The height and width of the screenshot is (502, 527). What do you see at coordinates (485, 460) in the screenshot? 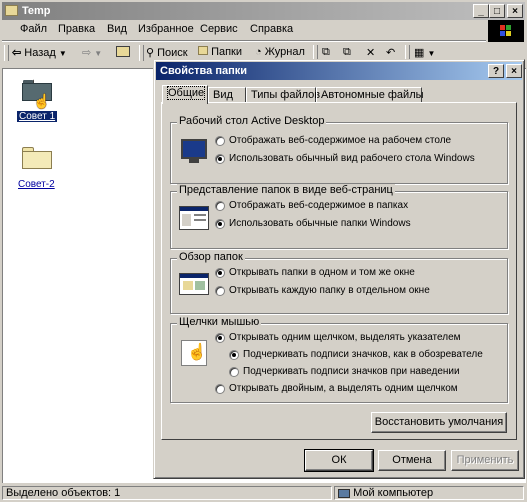
I see `apply-button: Применить` at bounding box center [485, 460].